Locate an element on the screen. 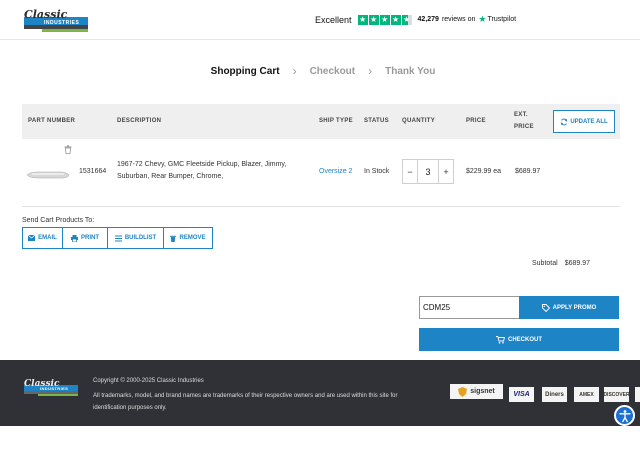 This screenshot has width=640, height=457. checkout-label: CHECKOUT is located at coordinates (525, 339).